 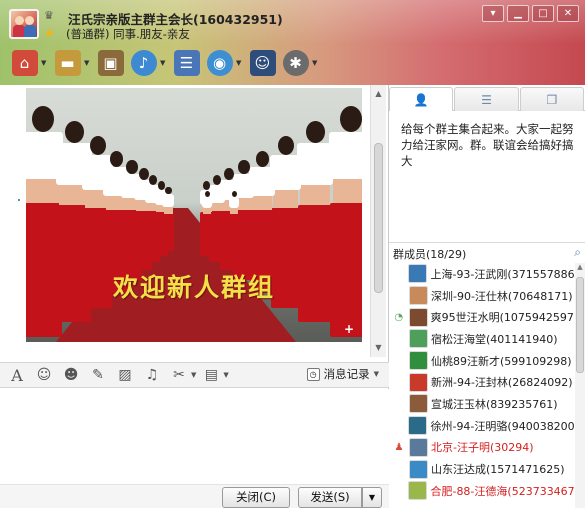 I want to click on settings-button: ✱, so click(x=295, y=63).